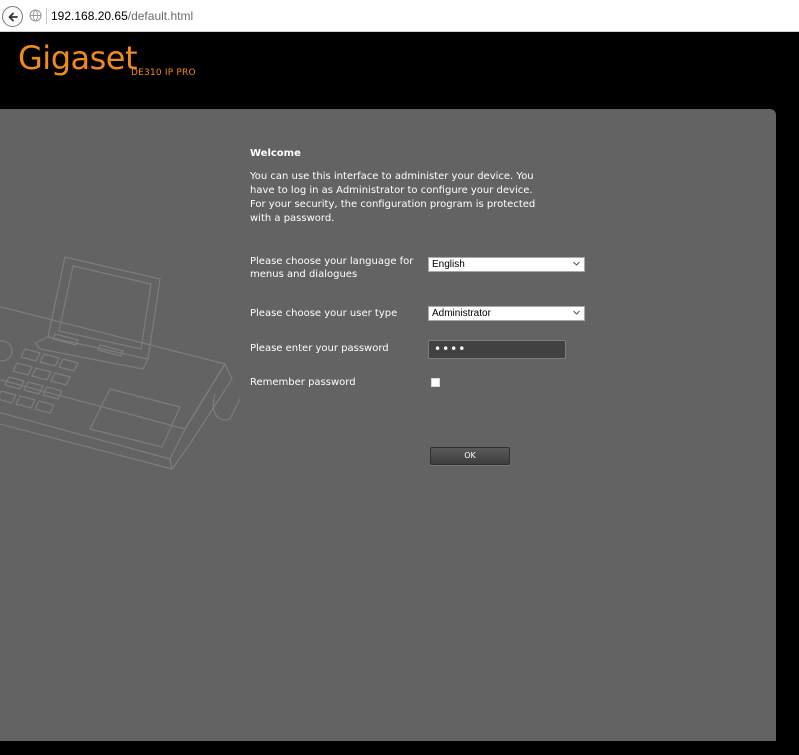 The height and width of the screenshot is (755, 799). What do you see at coordinates (787, 425) in the screenshot?
I see `right-margin` at bounding box center [787, 425].